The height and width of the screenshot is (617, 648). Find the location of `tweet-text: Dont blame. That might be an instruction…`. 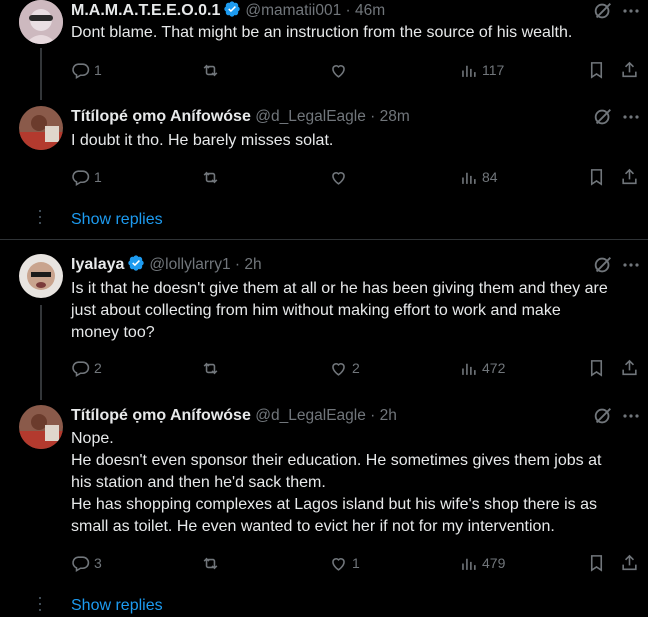

tweet-text: Dont blame. That might be an instruction… is located at coordinates (356, 33).